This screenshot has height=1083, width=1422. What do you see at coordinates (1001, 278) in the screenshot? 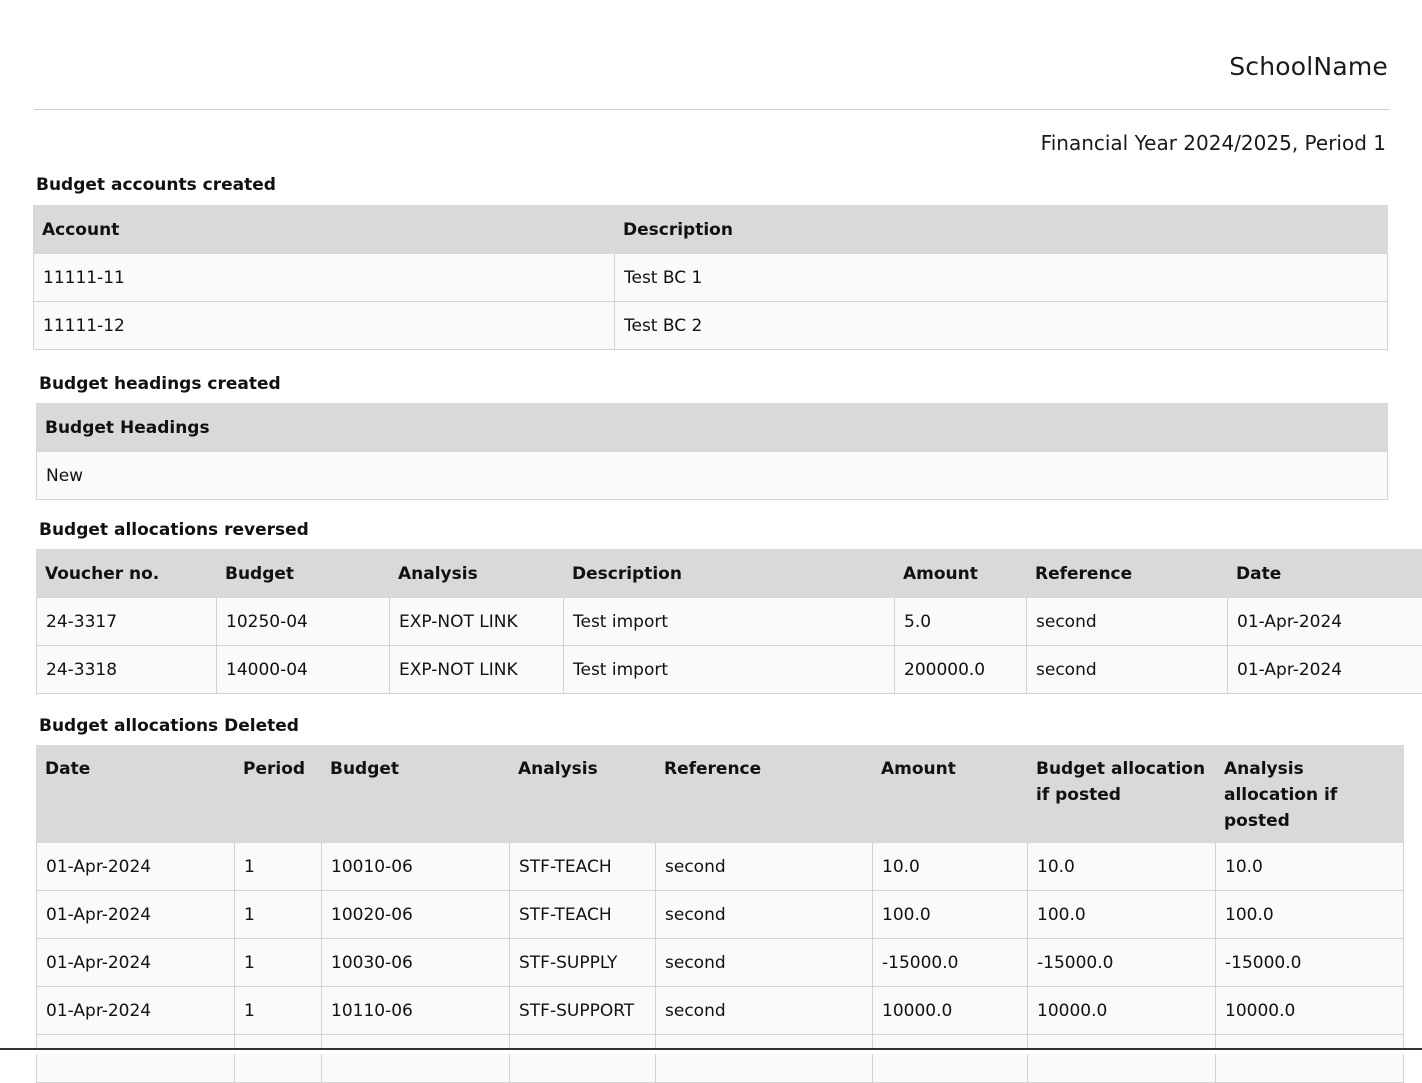
I see `table-cell: Test BC 1` at bounding box center [1001, 278].